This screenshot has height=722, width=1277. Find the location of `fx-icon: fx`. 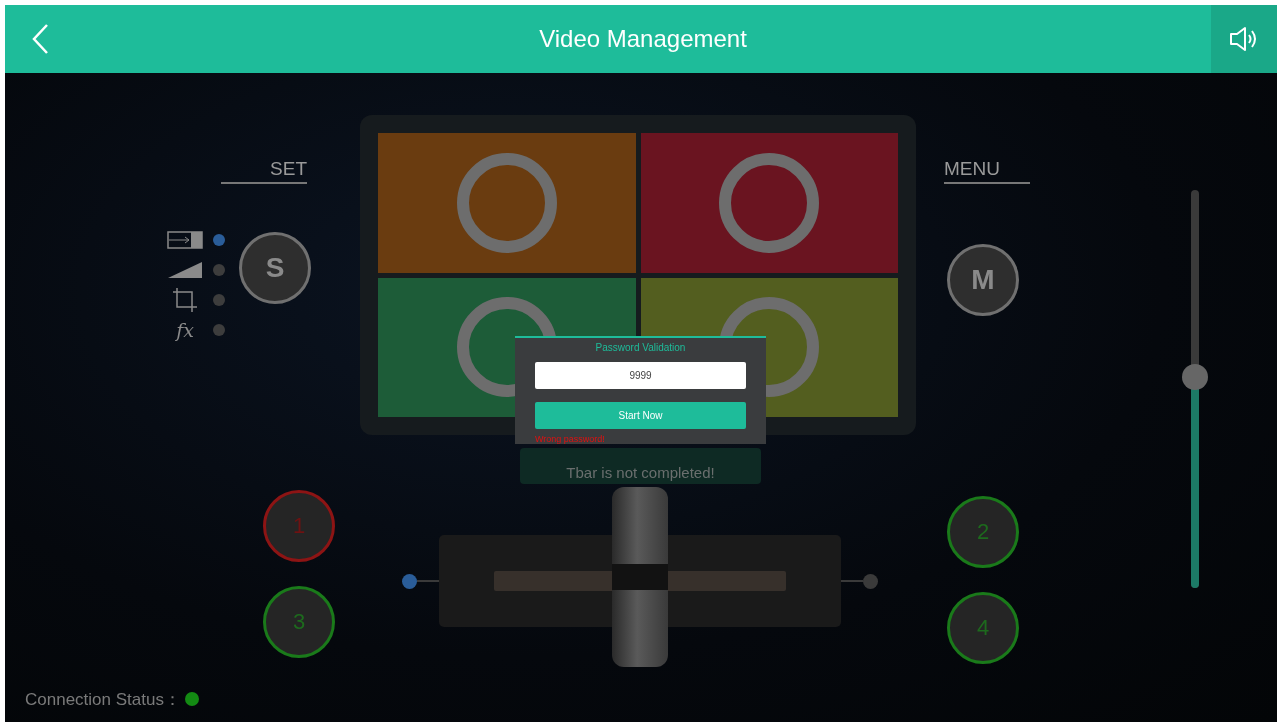

fx-icon: fx is located at coordinates (185, 329).